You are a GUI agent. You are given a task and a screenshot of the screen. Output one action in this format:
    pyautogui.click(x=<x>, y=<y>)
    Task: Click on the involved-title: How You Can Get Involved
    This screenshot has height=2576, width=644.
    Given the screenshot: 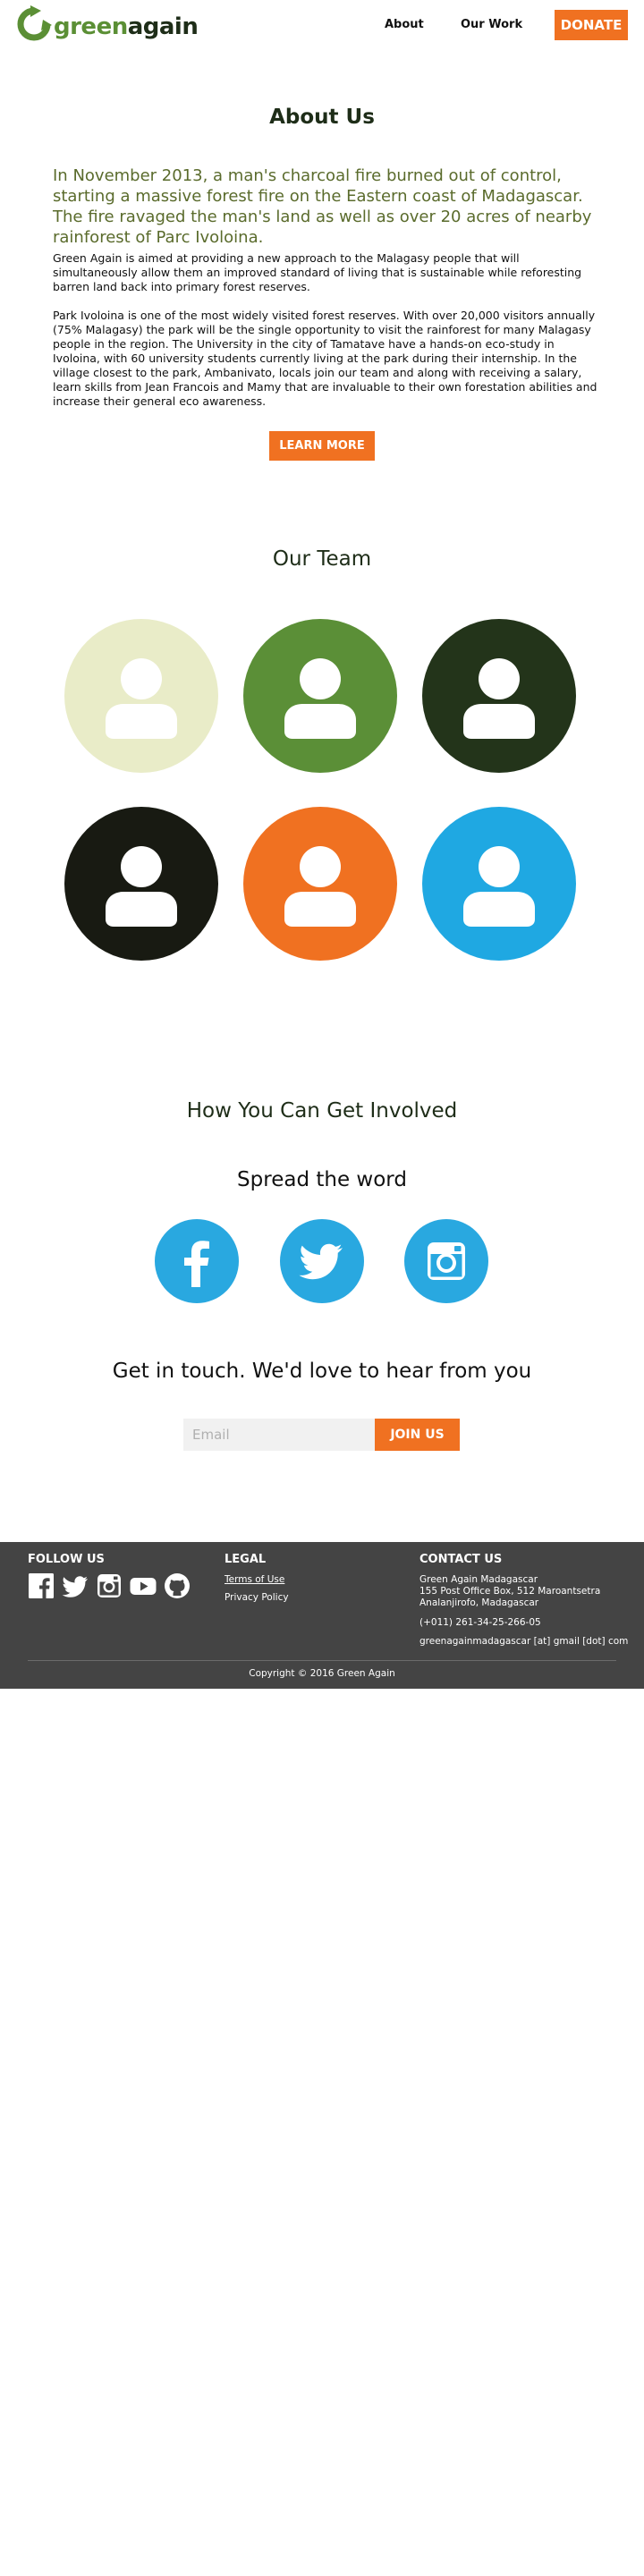 What is the action you would take?
    pyautogui.click(x=322, y=1111)
    